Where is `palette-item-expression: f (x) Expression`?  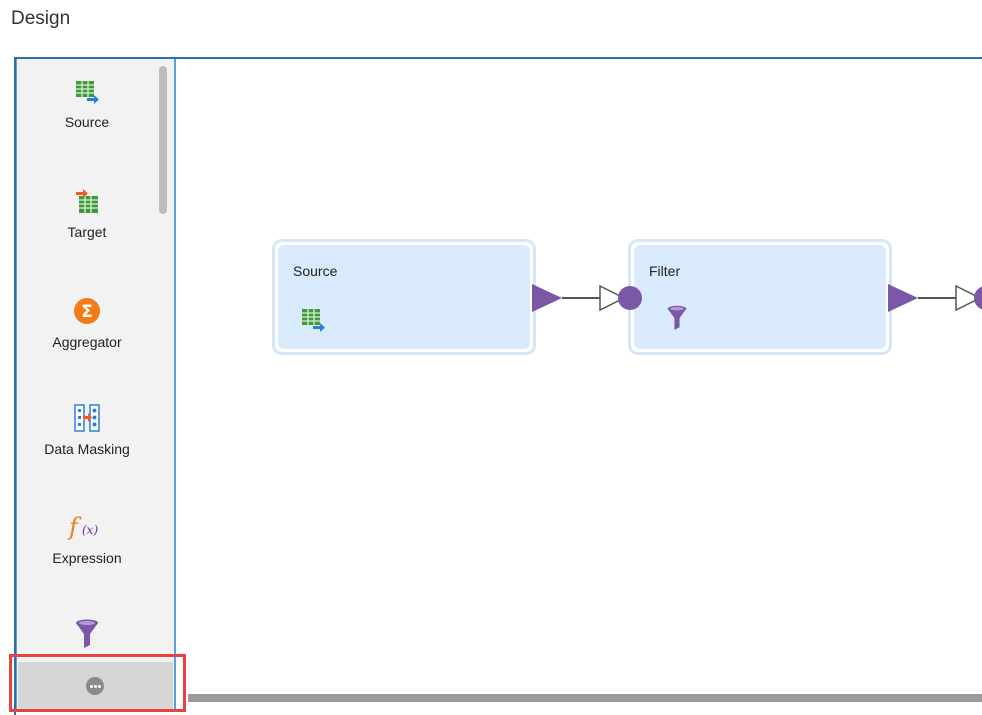
palette-item-expression: f (x) Expression is located at coordinates (87, 539).